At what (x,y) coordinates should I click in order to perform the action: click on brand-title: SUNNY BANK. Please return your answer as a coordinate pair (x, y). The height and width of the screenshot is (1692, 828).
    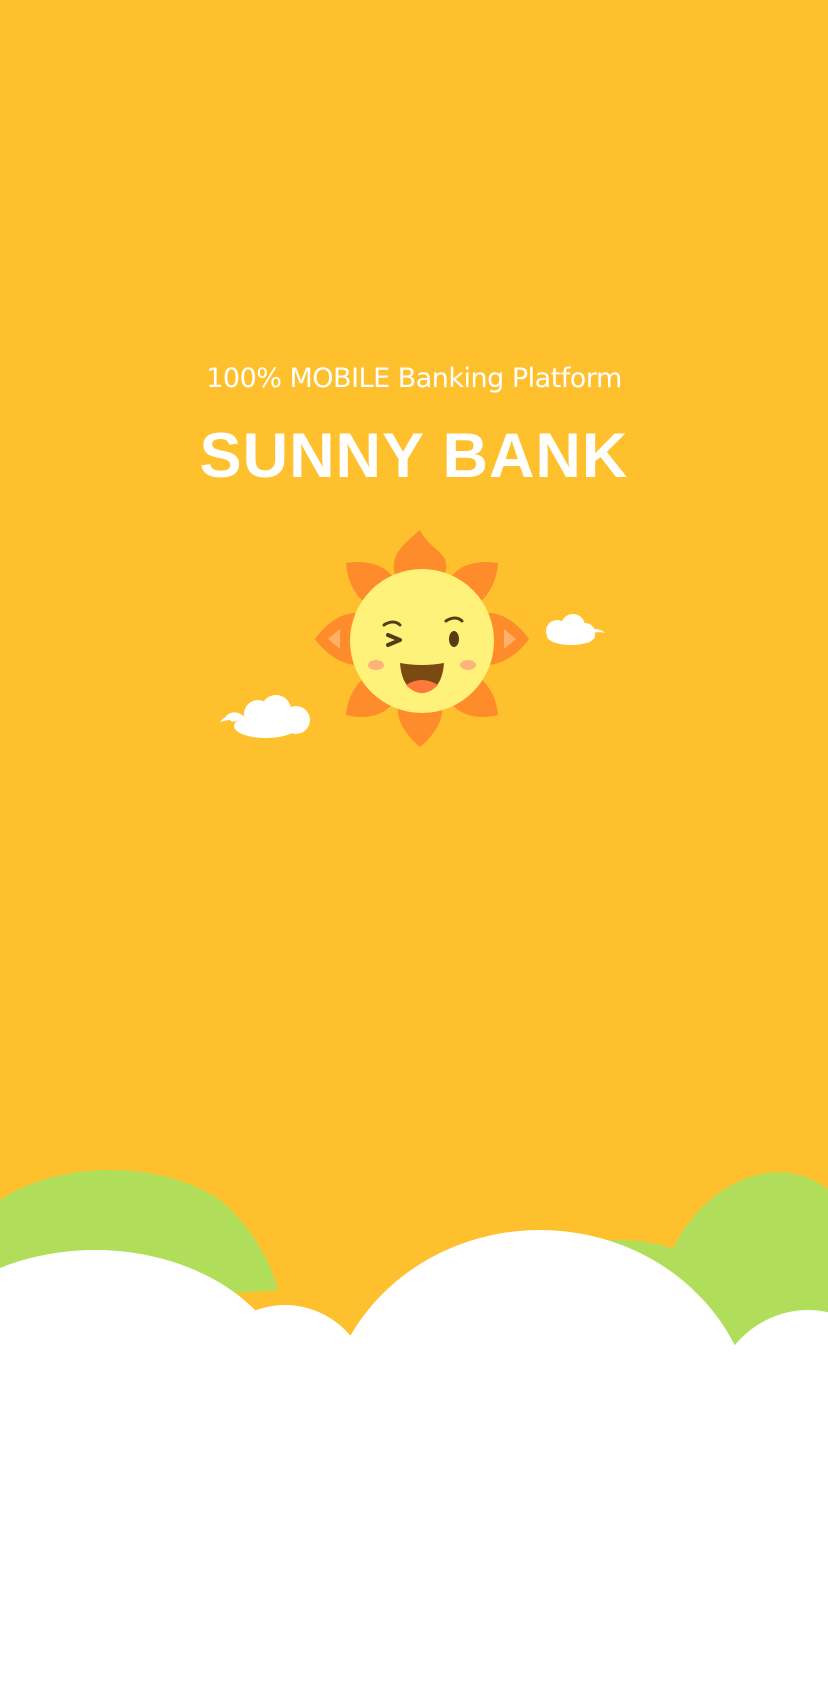
    Looking at the image, I should click on (414, 456).